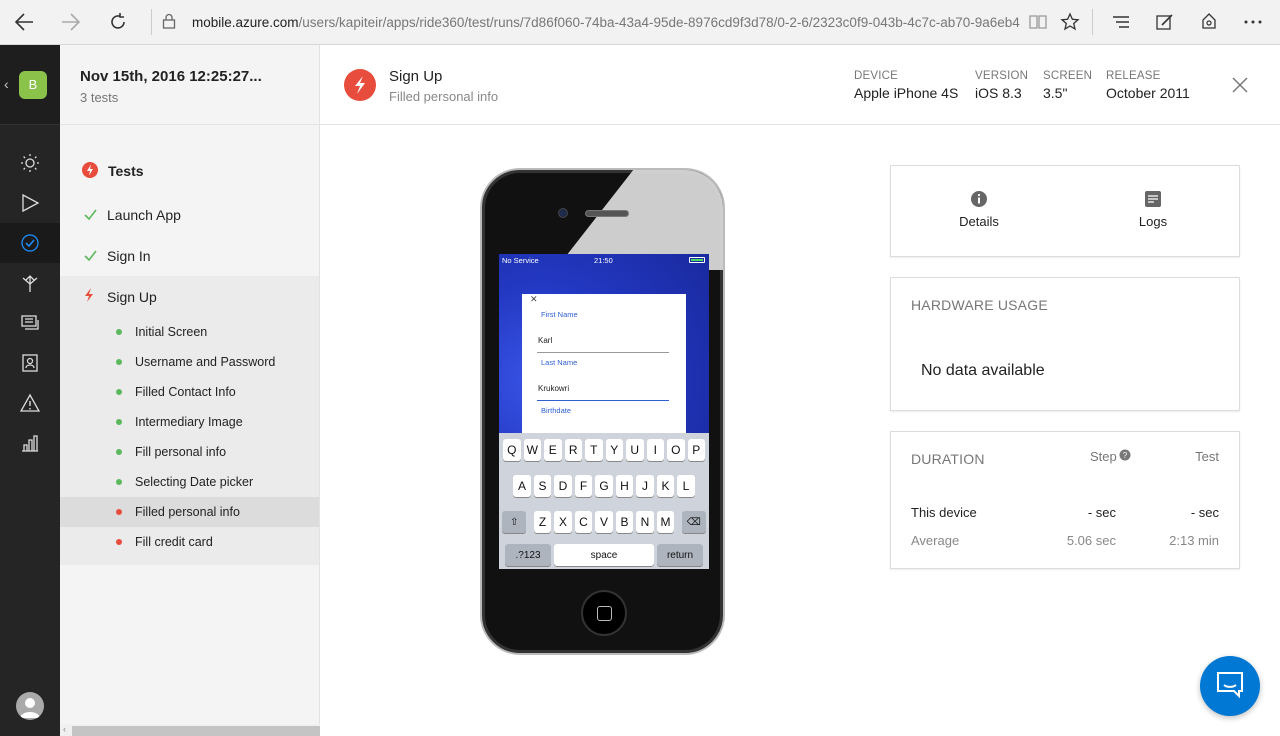 This screenshot has width=1280, height=736. I want to click on keyboard-key: Z, so click(542, 522).